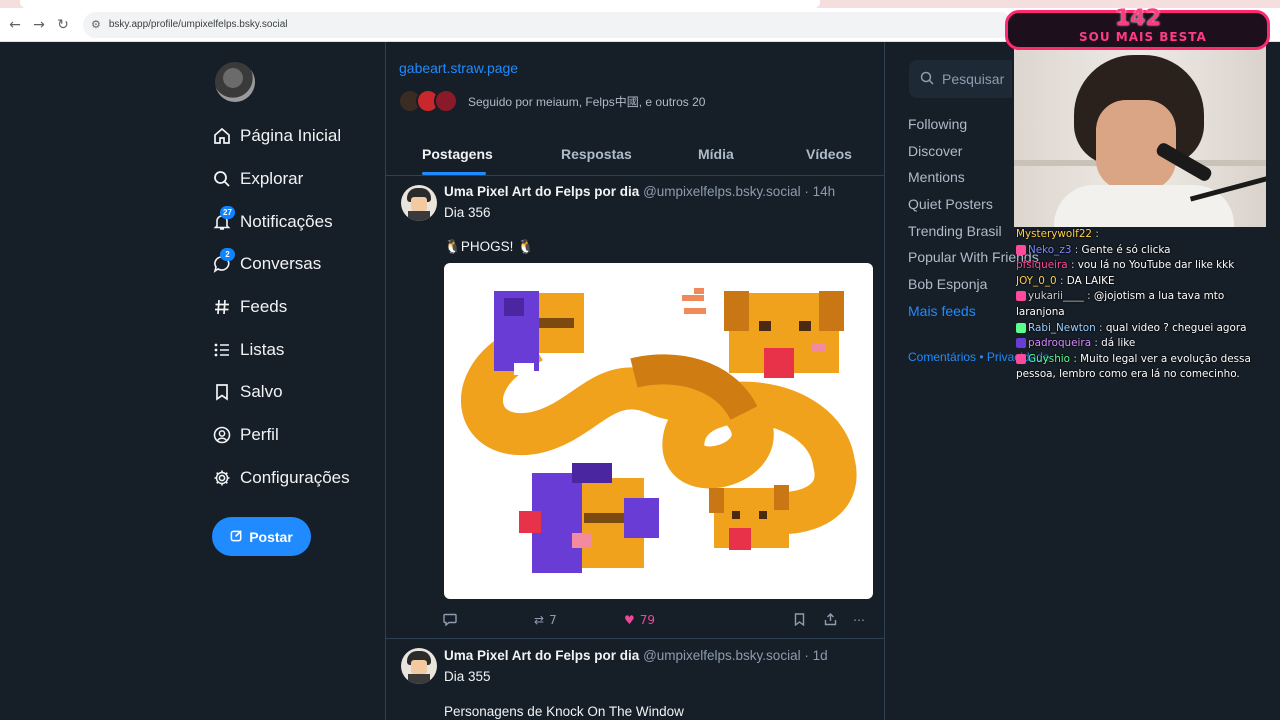 The width and height of the screenshot is (1280, 720). I want to click on chat-username: Mysterywolf22, so click(1054, 234).